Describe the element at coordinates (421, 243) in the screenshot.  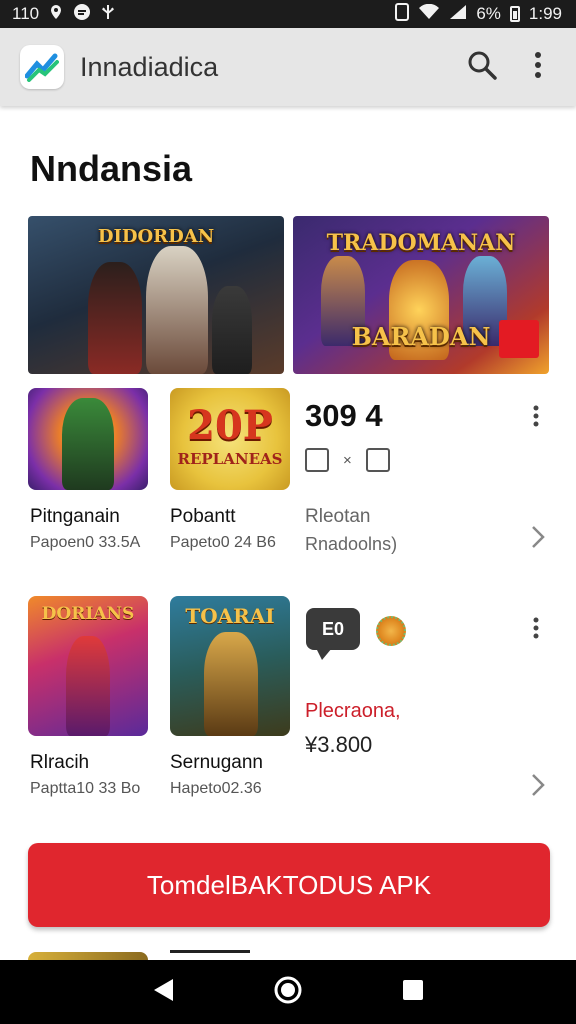
I see `banner-2-title-top: TRADOMANAN` at that location.